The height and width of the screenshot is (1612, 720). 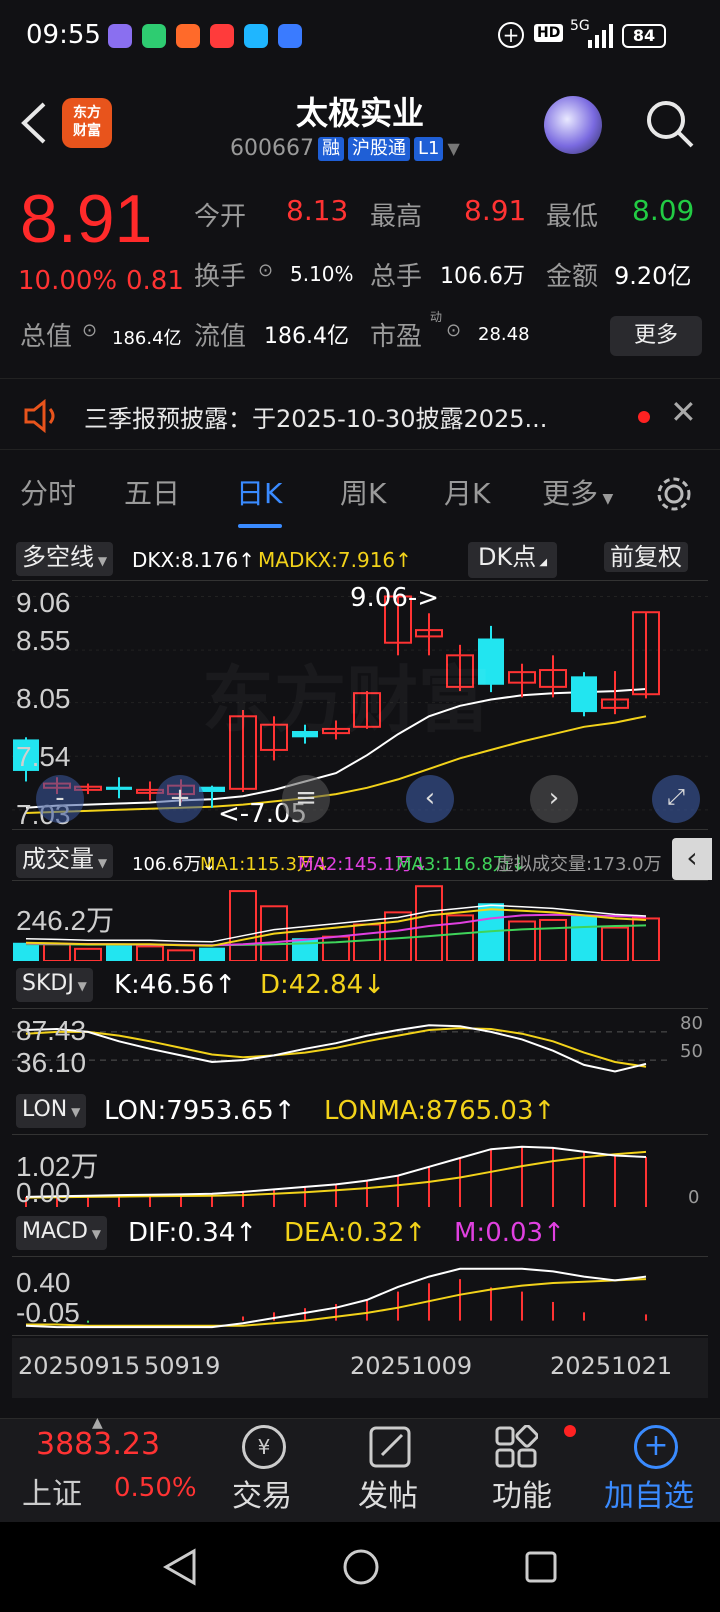 I want to click on macd-dif: DIF:0.34↑, so click(x=193, y=1233).